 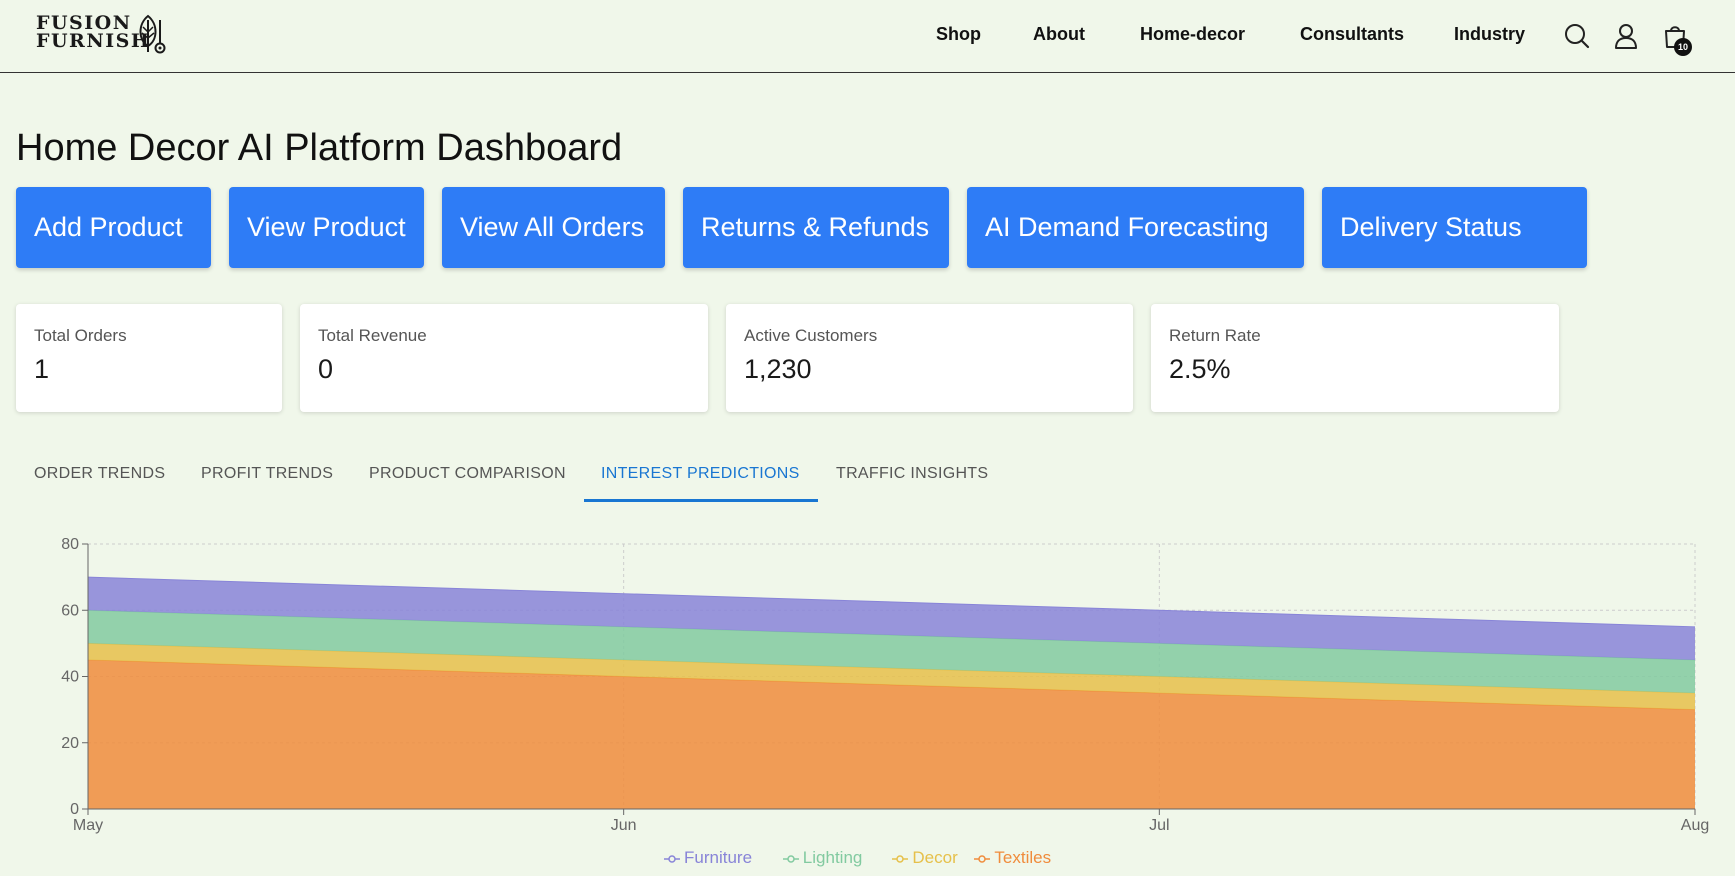 I want to click on page-title: Home Decor AI Platform Dashboard, so click(x=319, y=148).